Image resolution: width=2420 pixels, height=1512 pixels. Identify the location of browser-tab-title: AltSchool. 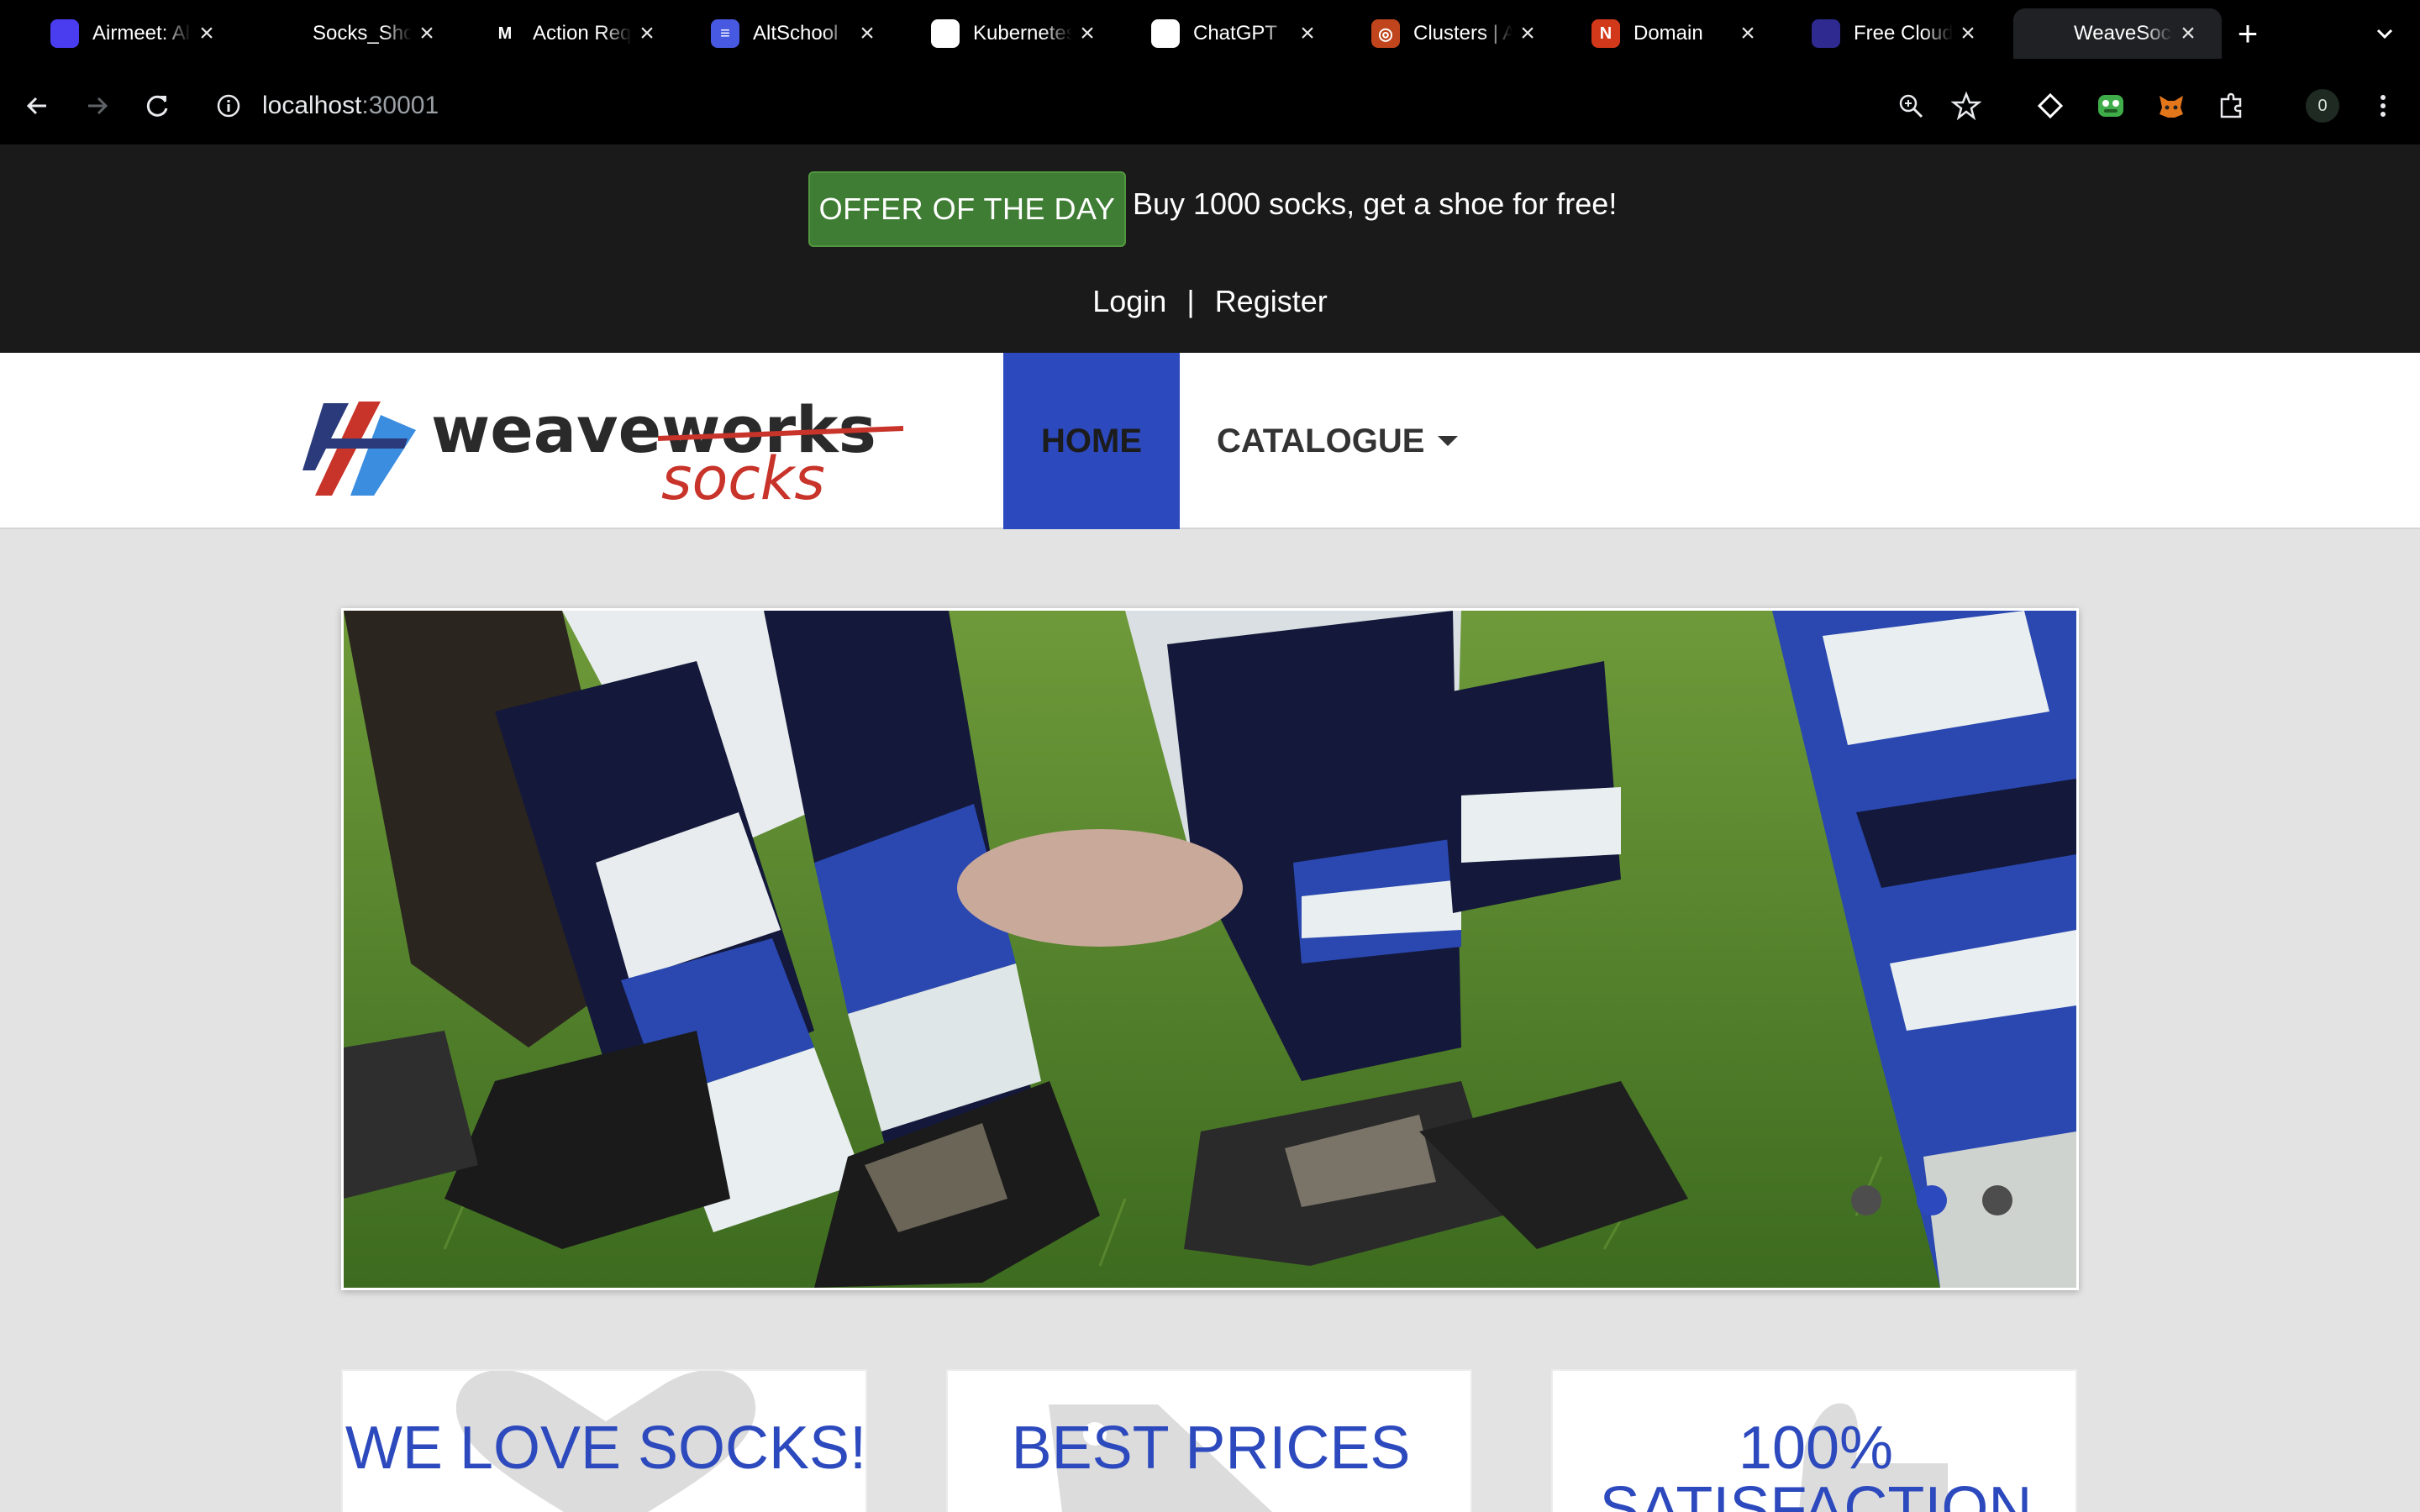
(796, 33).